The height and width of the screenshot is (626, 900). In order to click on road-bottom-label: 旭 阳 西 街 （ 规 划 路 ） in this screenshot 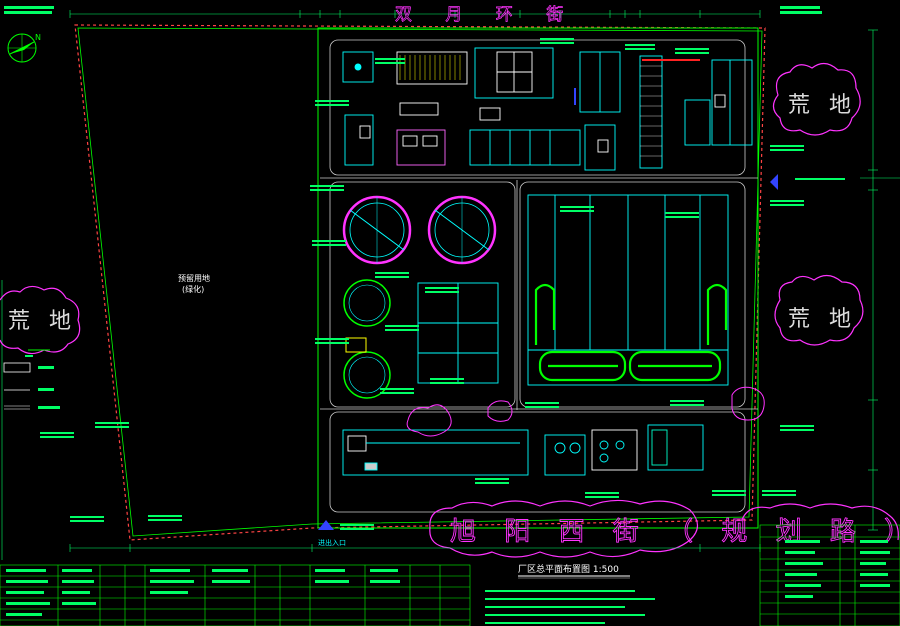, I will do `click(675, 532)`.